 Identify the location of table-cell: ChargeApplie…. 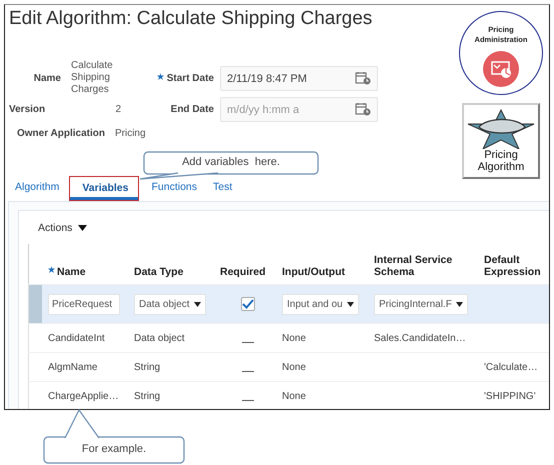
(83, 396).